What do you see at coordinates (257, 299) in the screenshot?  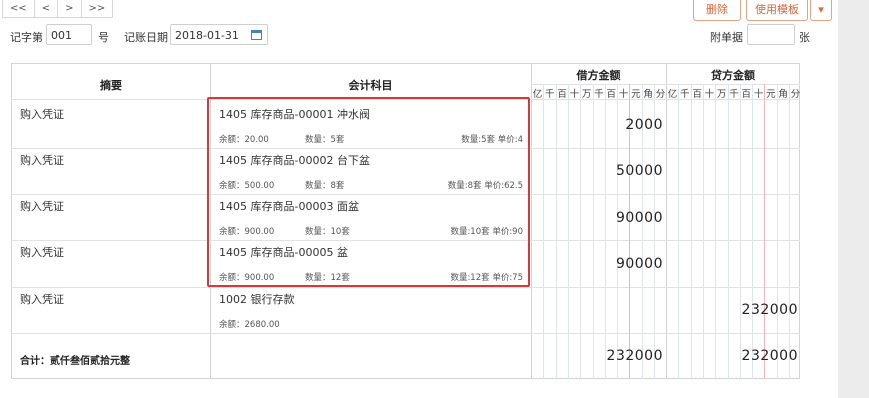 I see `row-account: 1002 银行存款` at bounding box center [257, 299].